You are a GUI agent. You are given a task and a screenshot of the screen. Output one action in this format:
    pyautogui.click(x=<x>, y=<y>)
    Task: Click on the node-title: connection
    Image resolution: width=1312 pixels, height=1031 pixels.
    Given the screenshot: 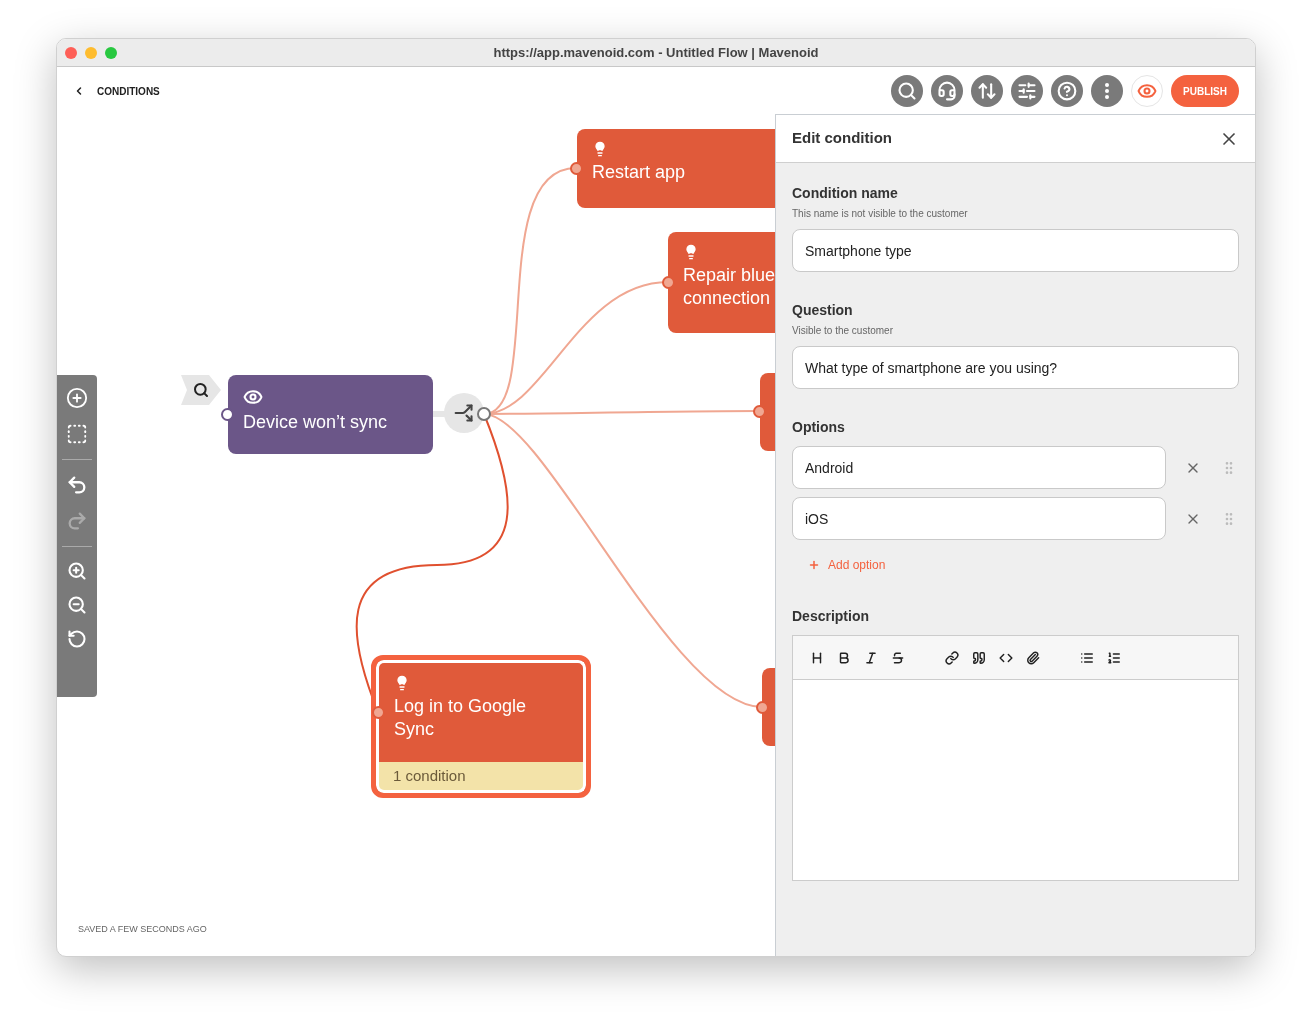 What is the action you would take?
    pyautogui.click(x=727, y=298)
    